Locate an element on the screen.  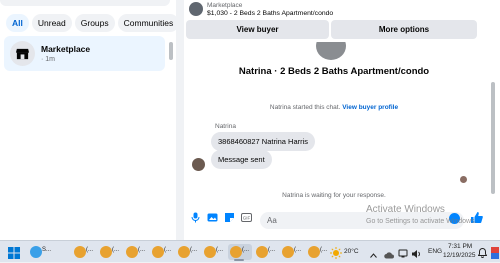
color-tray-icon is located at coordinates (495, 253).